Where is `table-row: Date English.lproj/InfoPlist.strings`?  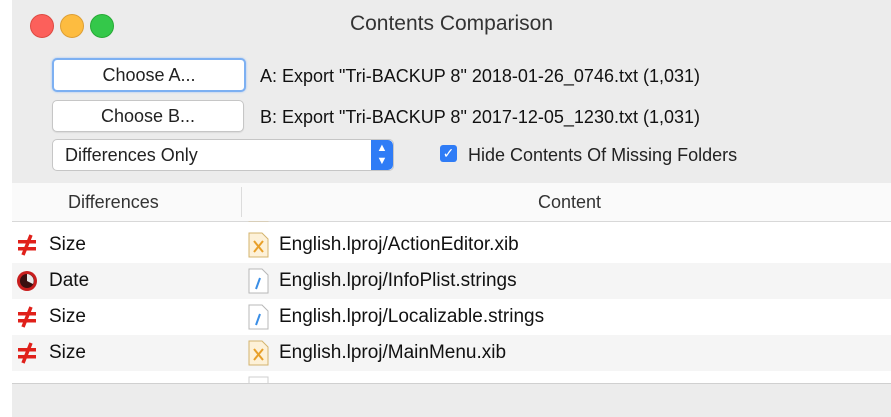
table-row: Date English.lproj/InfoPlist.strings is located at coordinates (451, 281).